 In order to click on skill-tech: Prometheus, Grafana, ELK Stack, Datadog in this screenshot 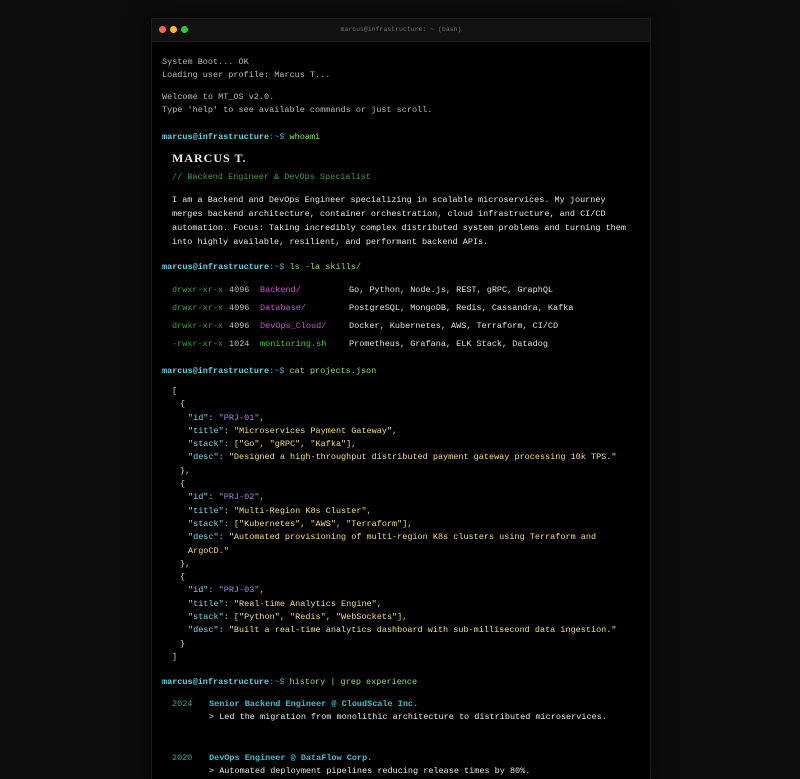, I will do `click(448, 343)`.